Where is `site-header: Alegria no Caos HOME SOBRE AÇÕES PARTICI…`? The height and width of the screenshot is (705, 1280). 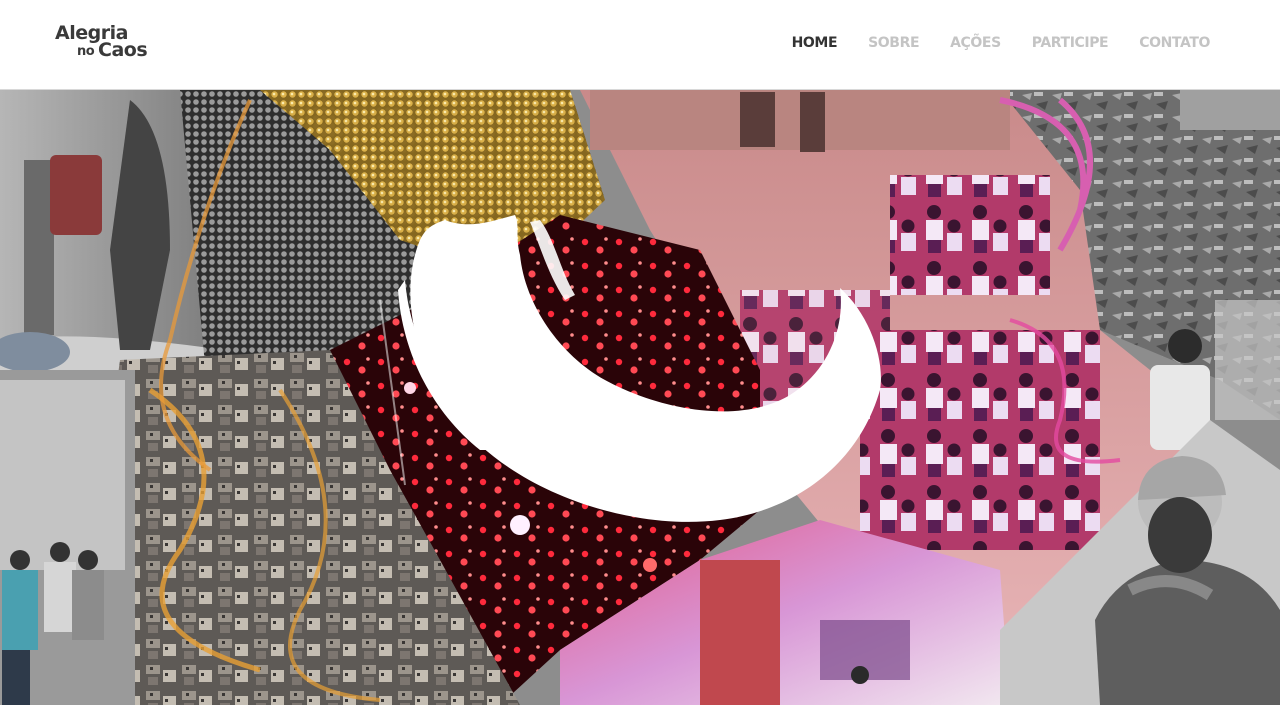 site-header: Alegria no Caos HOME SOBRE AÇÕES PARTICI… is located at coordinates (640, 45).